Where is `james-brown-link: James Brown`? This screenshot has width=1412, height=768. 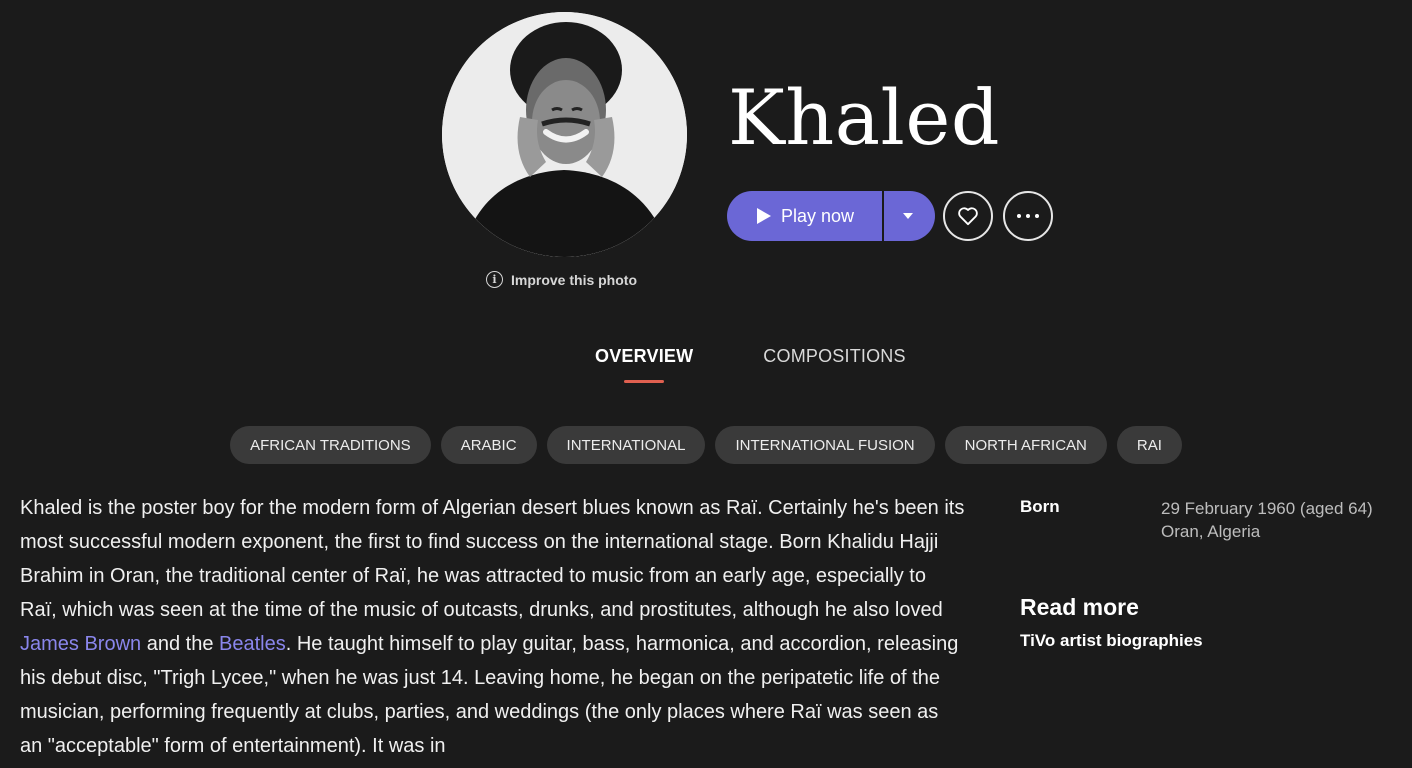 james-brown-link: James Brown is located at coordinates (80, 644).